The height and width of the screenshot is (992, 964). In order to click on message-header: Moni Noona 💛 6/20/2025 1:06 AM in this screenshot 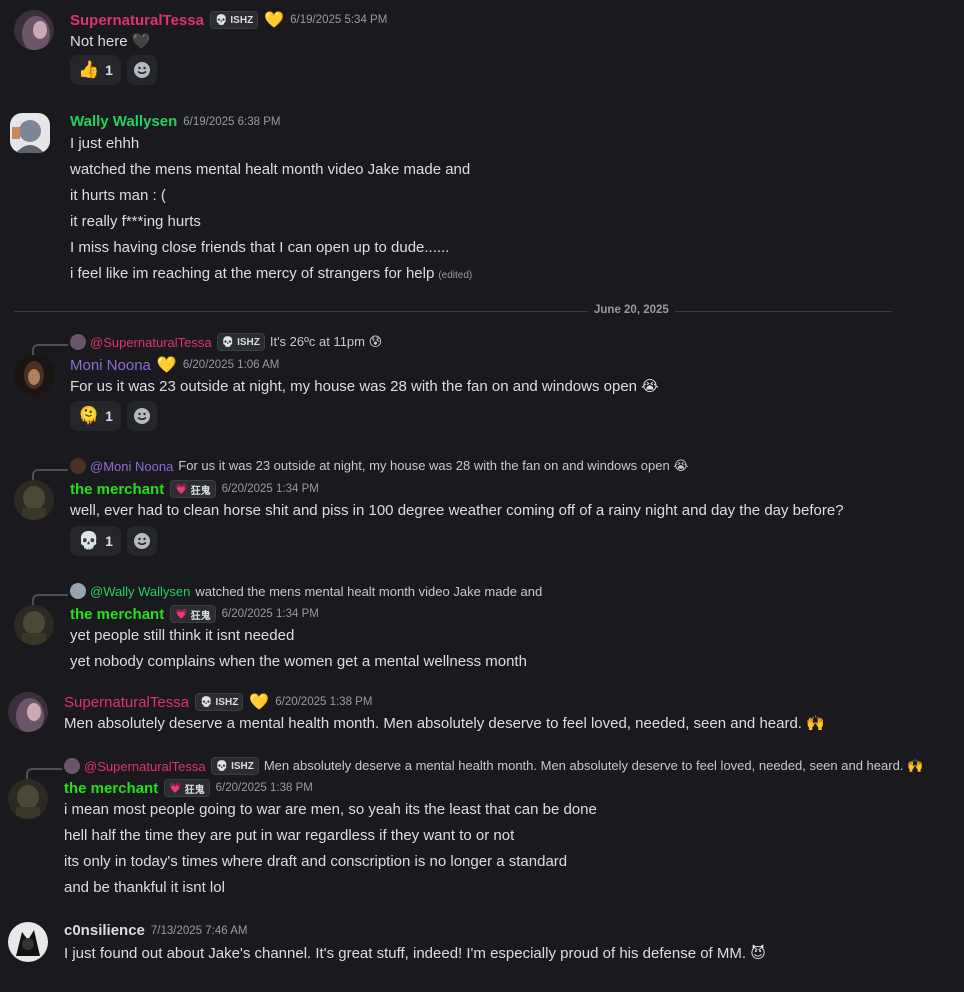, I will do `click(174, 365)`.